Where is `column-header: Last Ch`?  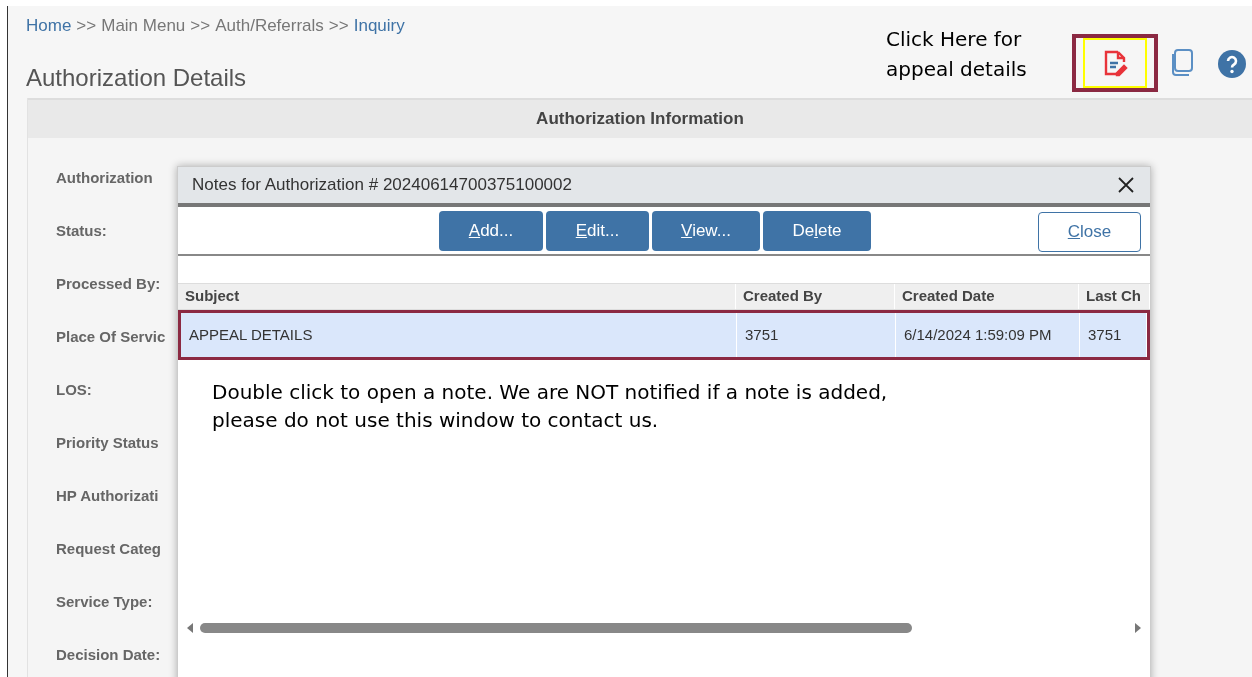
column-header: Last Ch is located at coordinates (1114, 296).